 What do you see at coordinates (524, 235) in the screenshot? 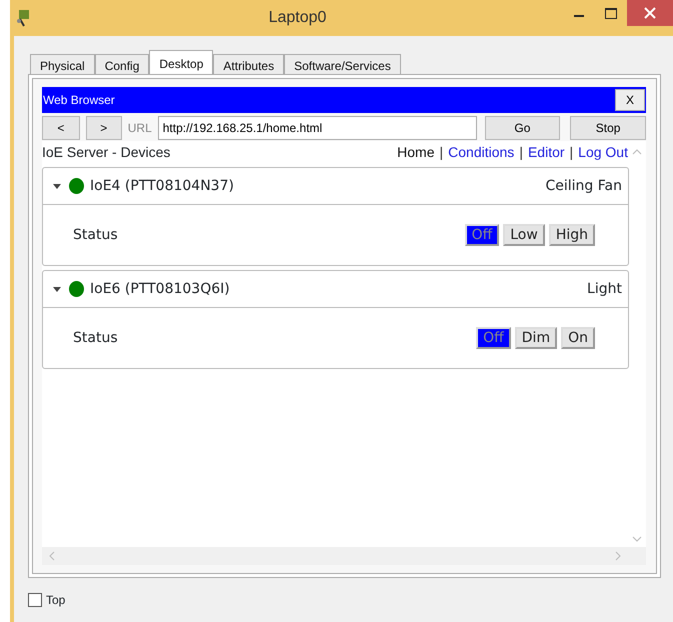
I see `status-option-button: Low` at bounding box center [524, 235].